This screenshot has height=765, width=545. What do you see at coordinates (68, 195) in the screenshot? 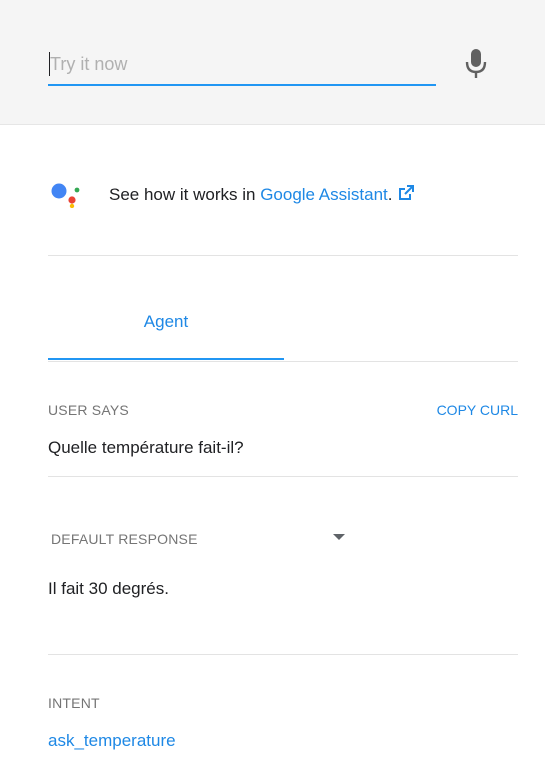
I see `google-assistant-icon` at bounding box center [68, 195].